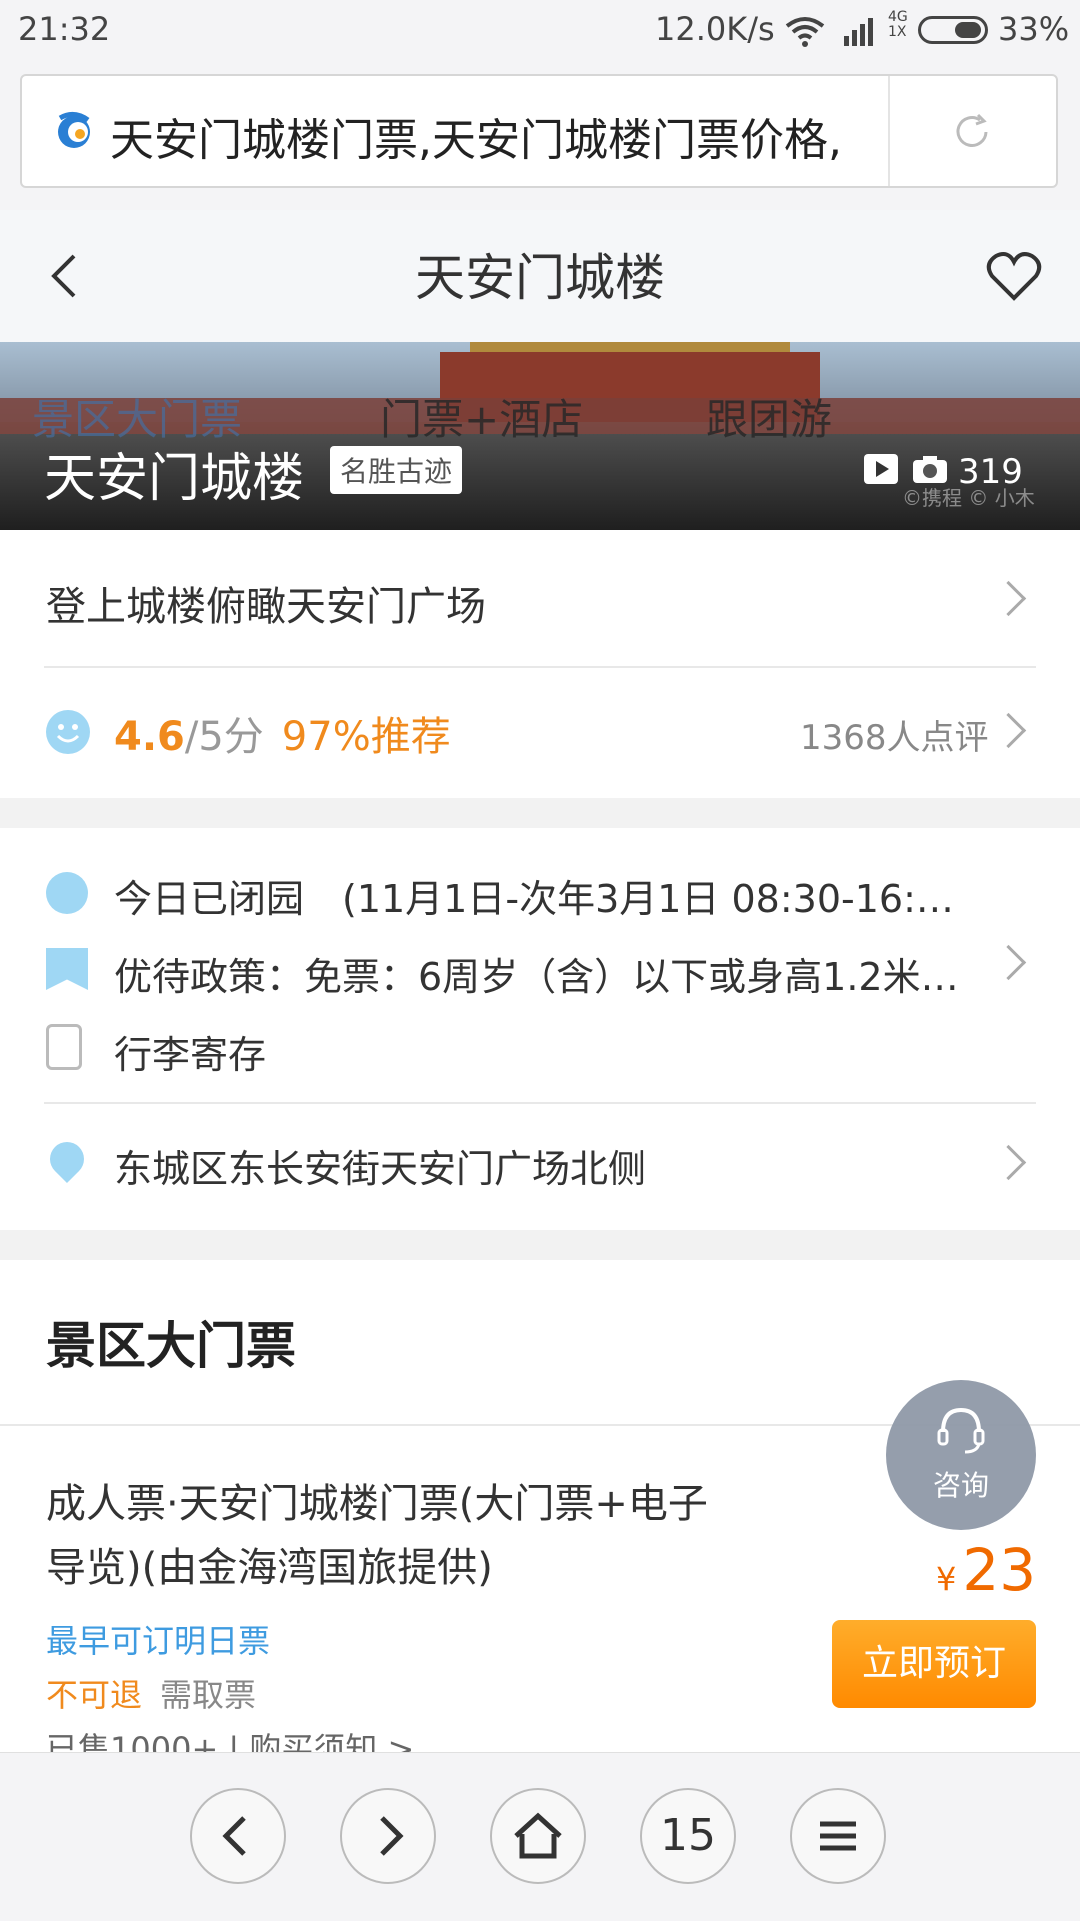 This screenshot has width=1080, height=1921. I want to click on site-logo-icon, so click(74, 130).